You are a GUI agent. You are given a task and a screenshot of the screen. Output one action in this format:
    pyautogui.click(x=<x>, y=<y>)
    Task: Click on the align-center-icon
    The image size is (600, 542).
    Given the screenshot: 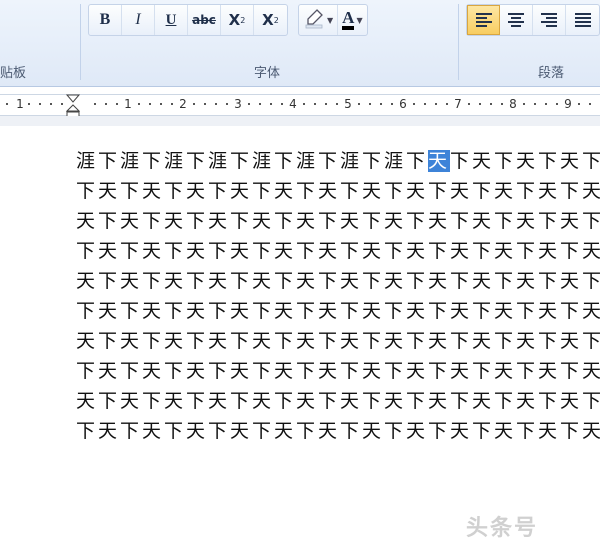 What is the action you would take?
    pyautogui.click(x=516, y=20)
    